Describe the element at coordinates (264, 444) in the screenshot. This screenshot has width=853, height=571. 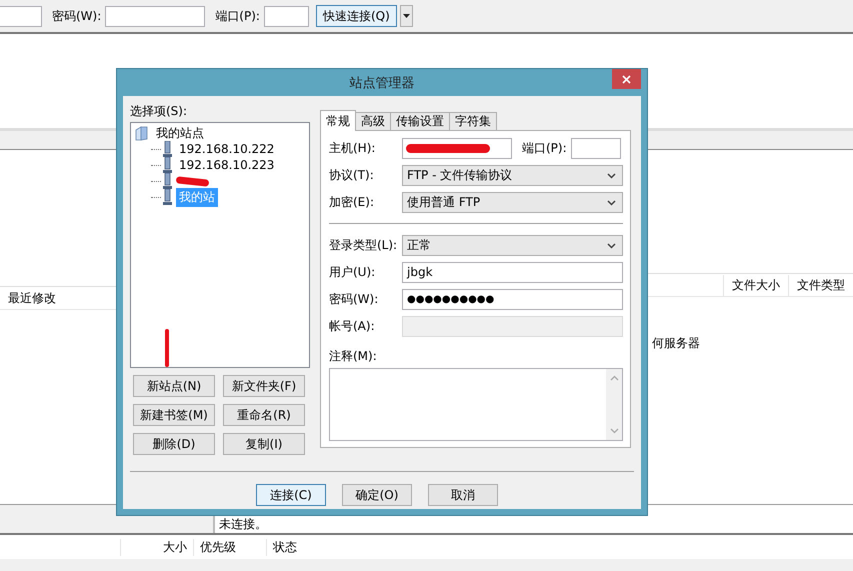
I see `dialog-button: 复制(I)` at that location.